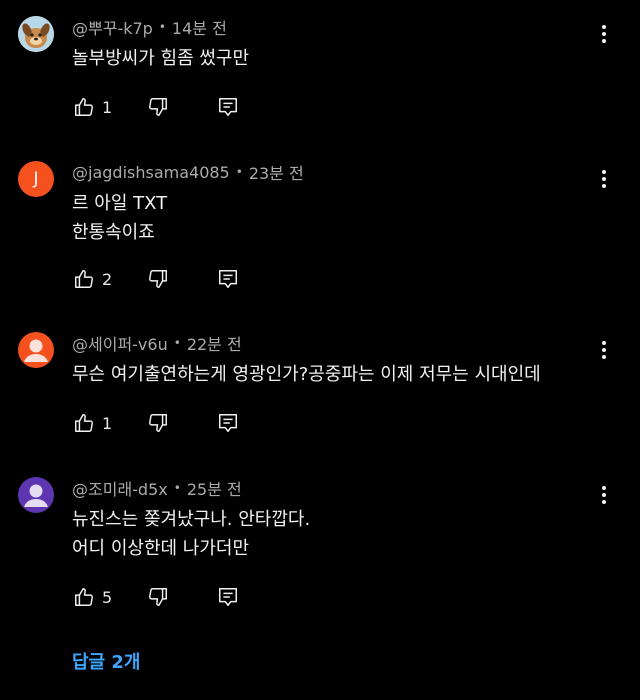  I want to click on username-link: @조미래-d5x, so click(120, 488).